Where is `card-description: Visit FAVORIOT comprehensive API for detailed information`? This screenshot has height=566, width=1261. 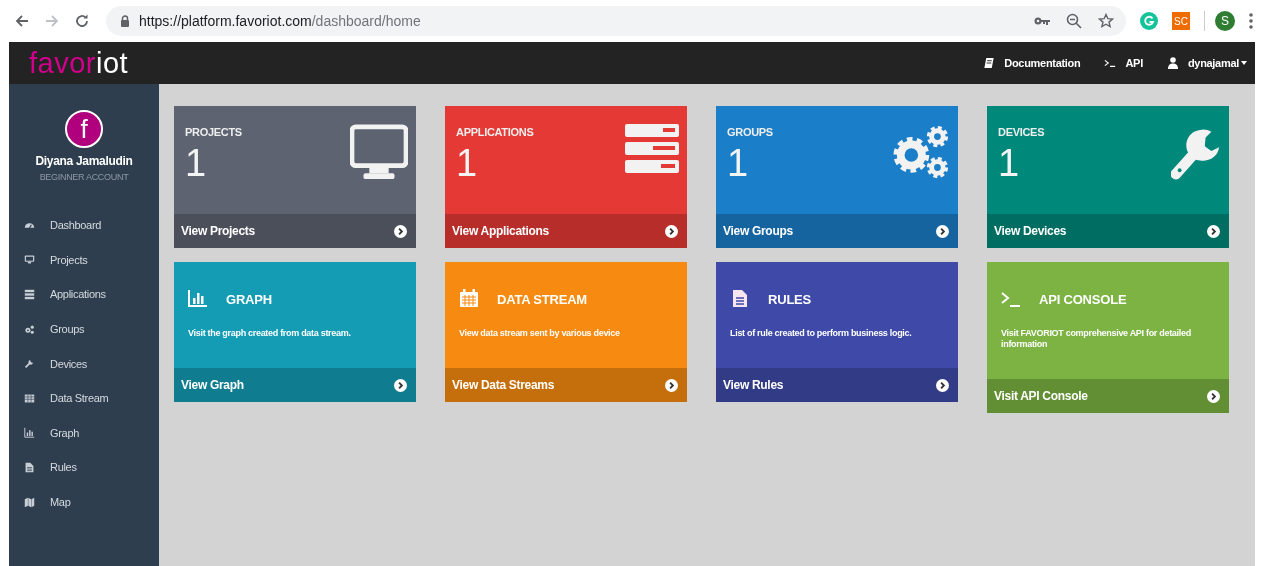 card-description: Visit FAVORIOT comprehensive API for detailed information is located at coordinates (1096, 339).